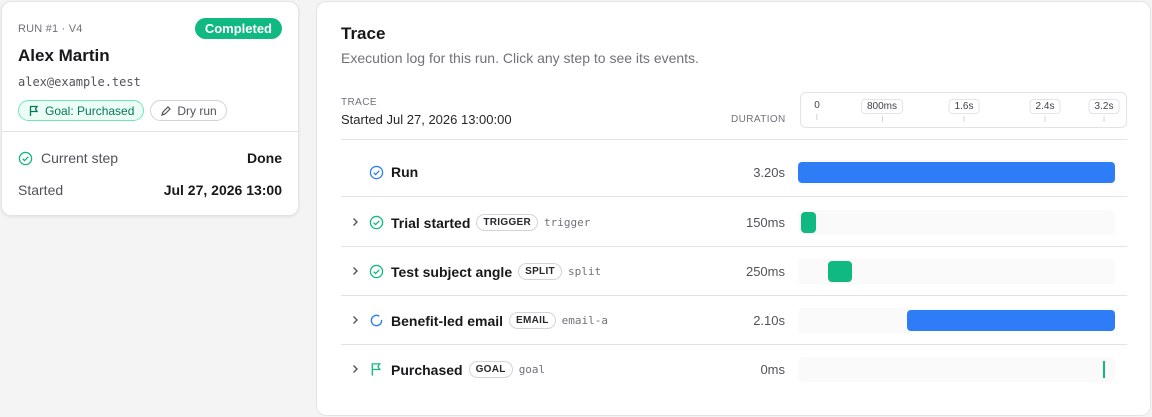 Image resolution: width=1152 pixels, height=417 pixels. I want to click on row-title: Run, so click(405, 172).